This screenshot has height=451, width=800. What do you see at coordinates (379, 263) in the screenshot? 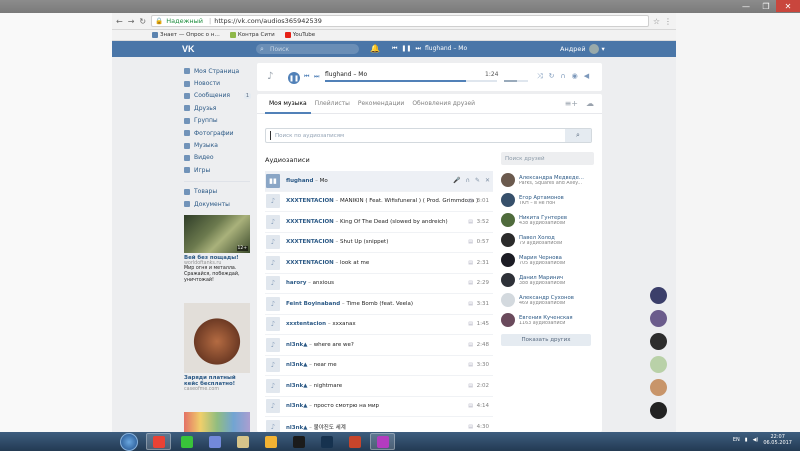
I see `track-row: ♪ XXXTENTACION – look at me ▤ 2:31` at bounding box center [379, 263].